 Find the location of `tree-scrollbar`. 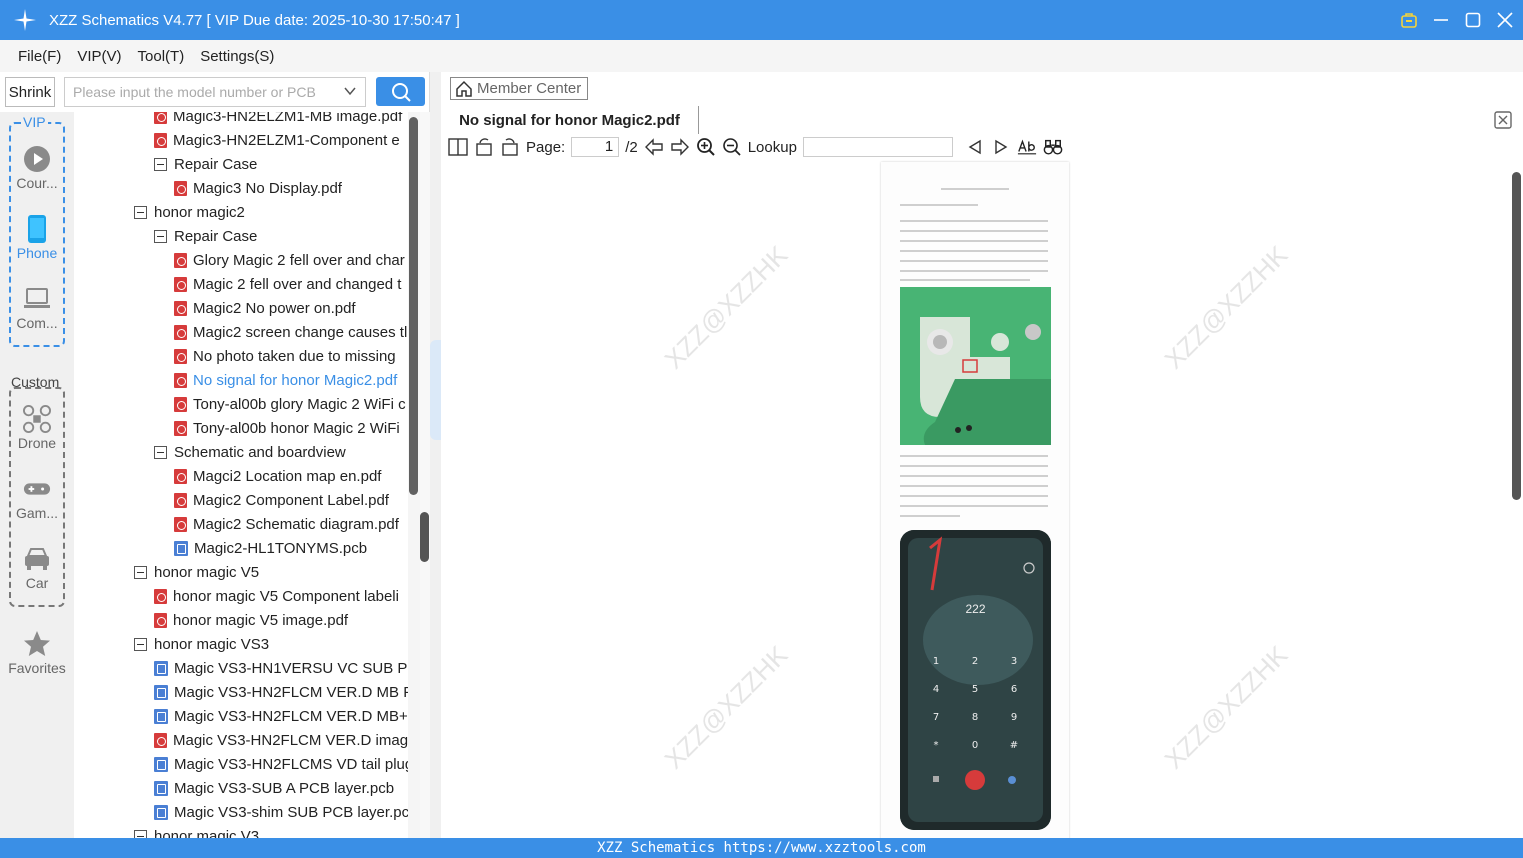

tree-scrollbar is located at coordinates (414, 475).